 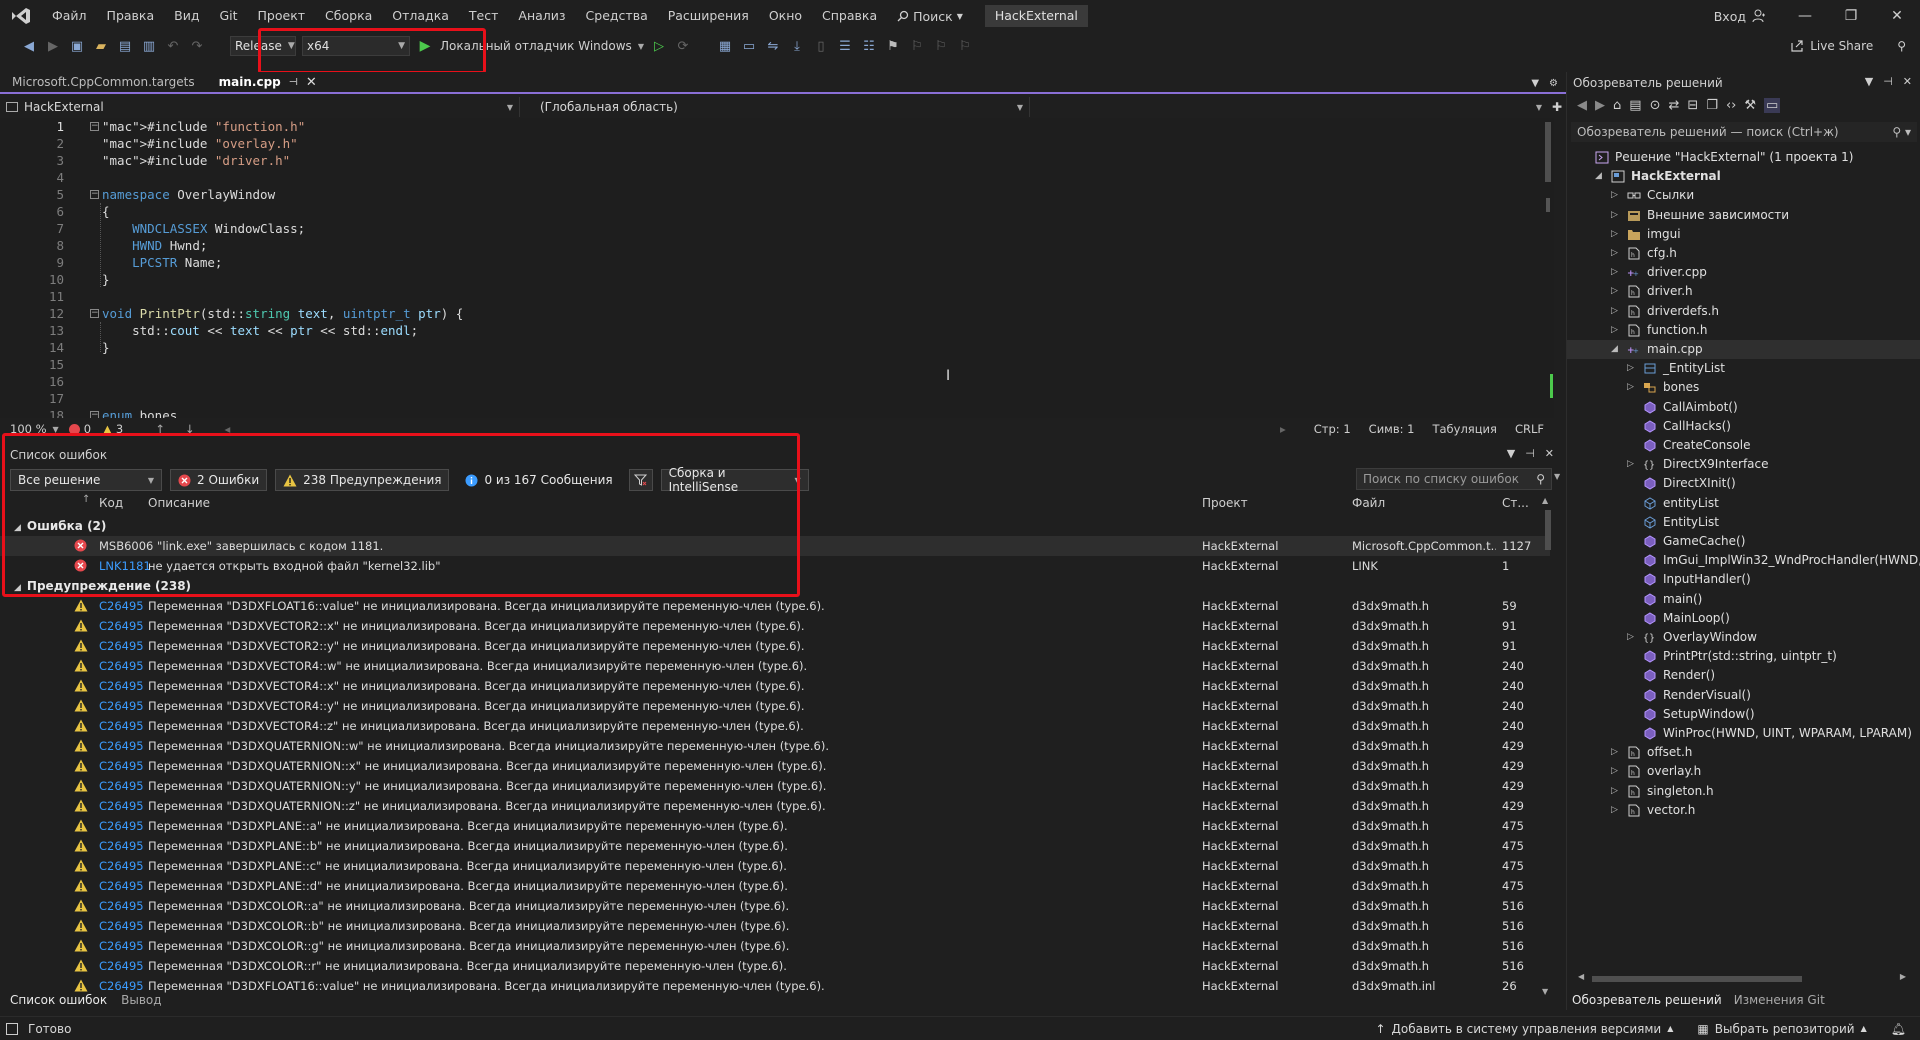 I want to click on close-panel-icon: ✕, so click(x=1907, y=81).